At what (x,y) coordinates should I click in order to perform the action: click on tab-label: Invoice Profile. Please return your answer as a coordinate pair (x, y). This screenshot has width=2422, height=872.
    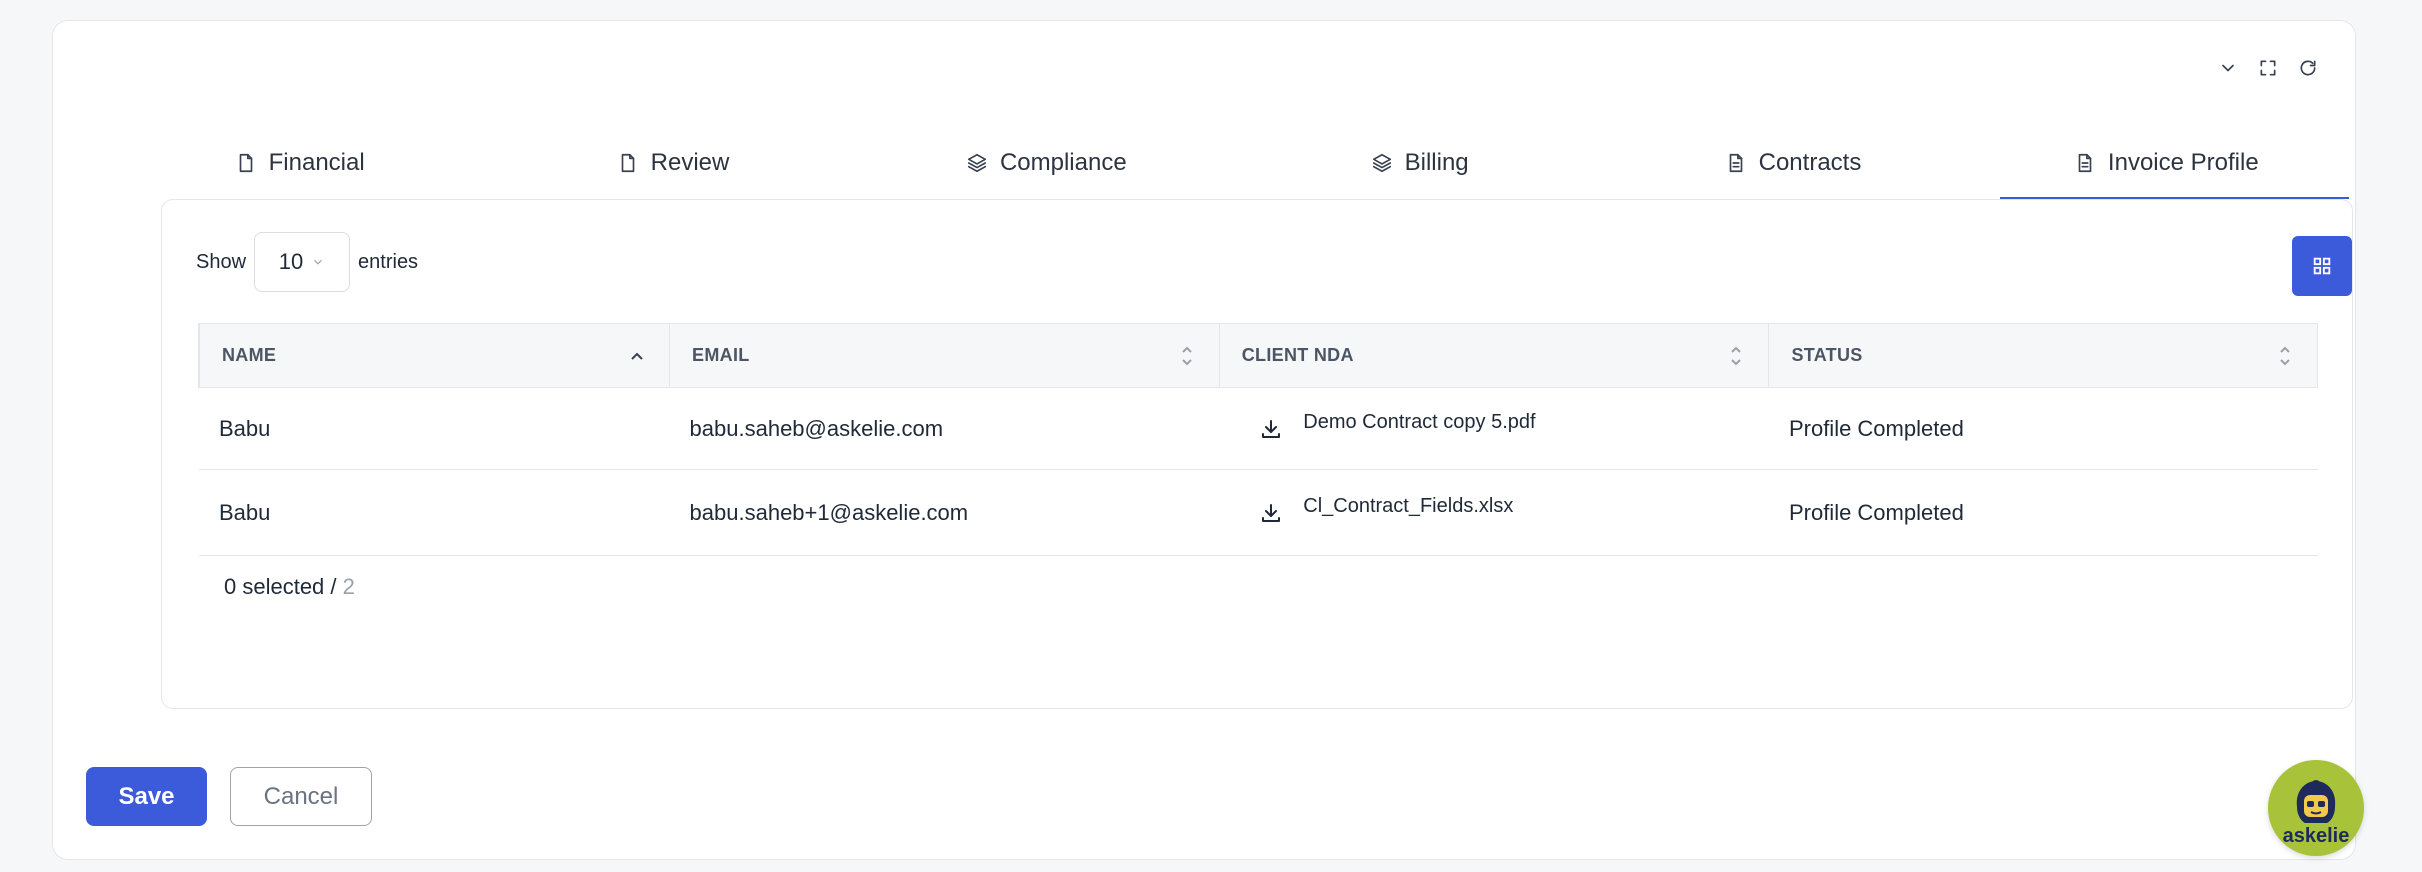
    Looking at the image, I should click on (2183, 162).